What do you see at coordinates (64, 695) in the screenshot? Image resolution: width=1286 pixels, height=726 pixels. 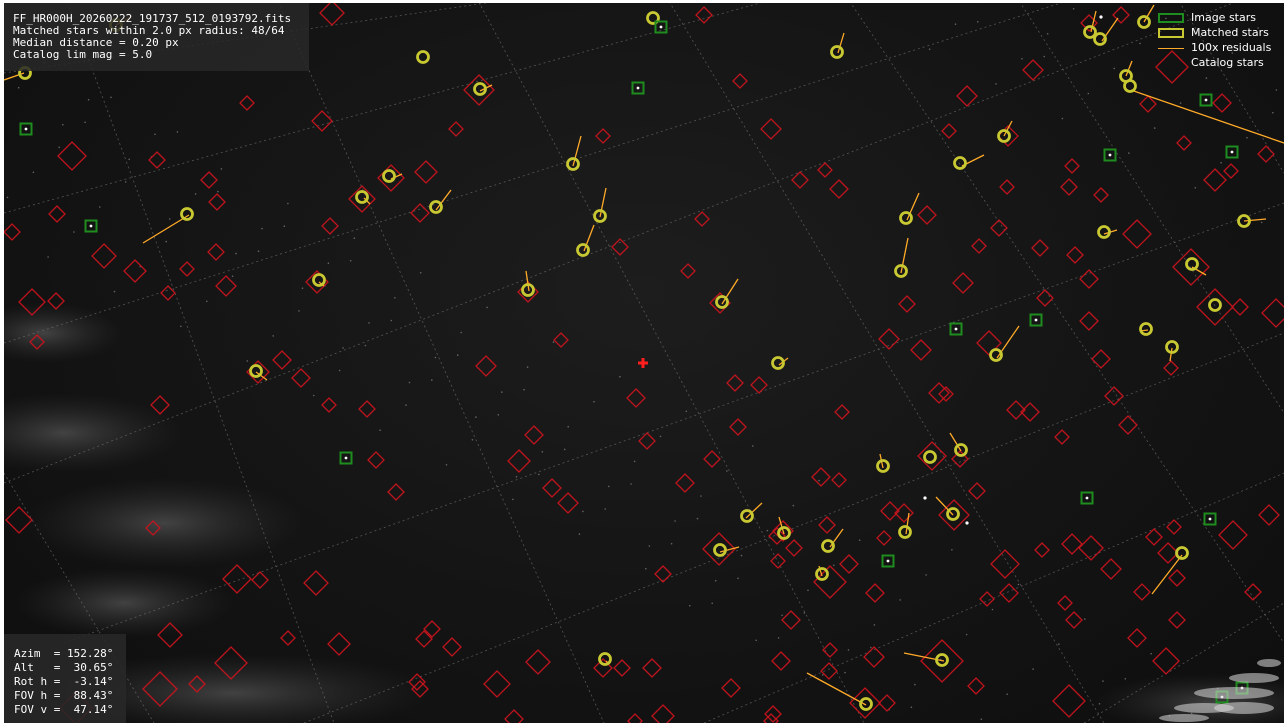 I see `fov-h-text: FOV h = 88.43°` at bounding box center [64, 695].